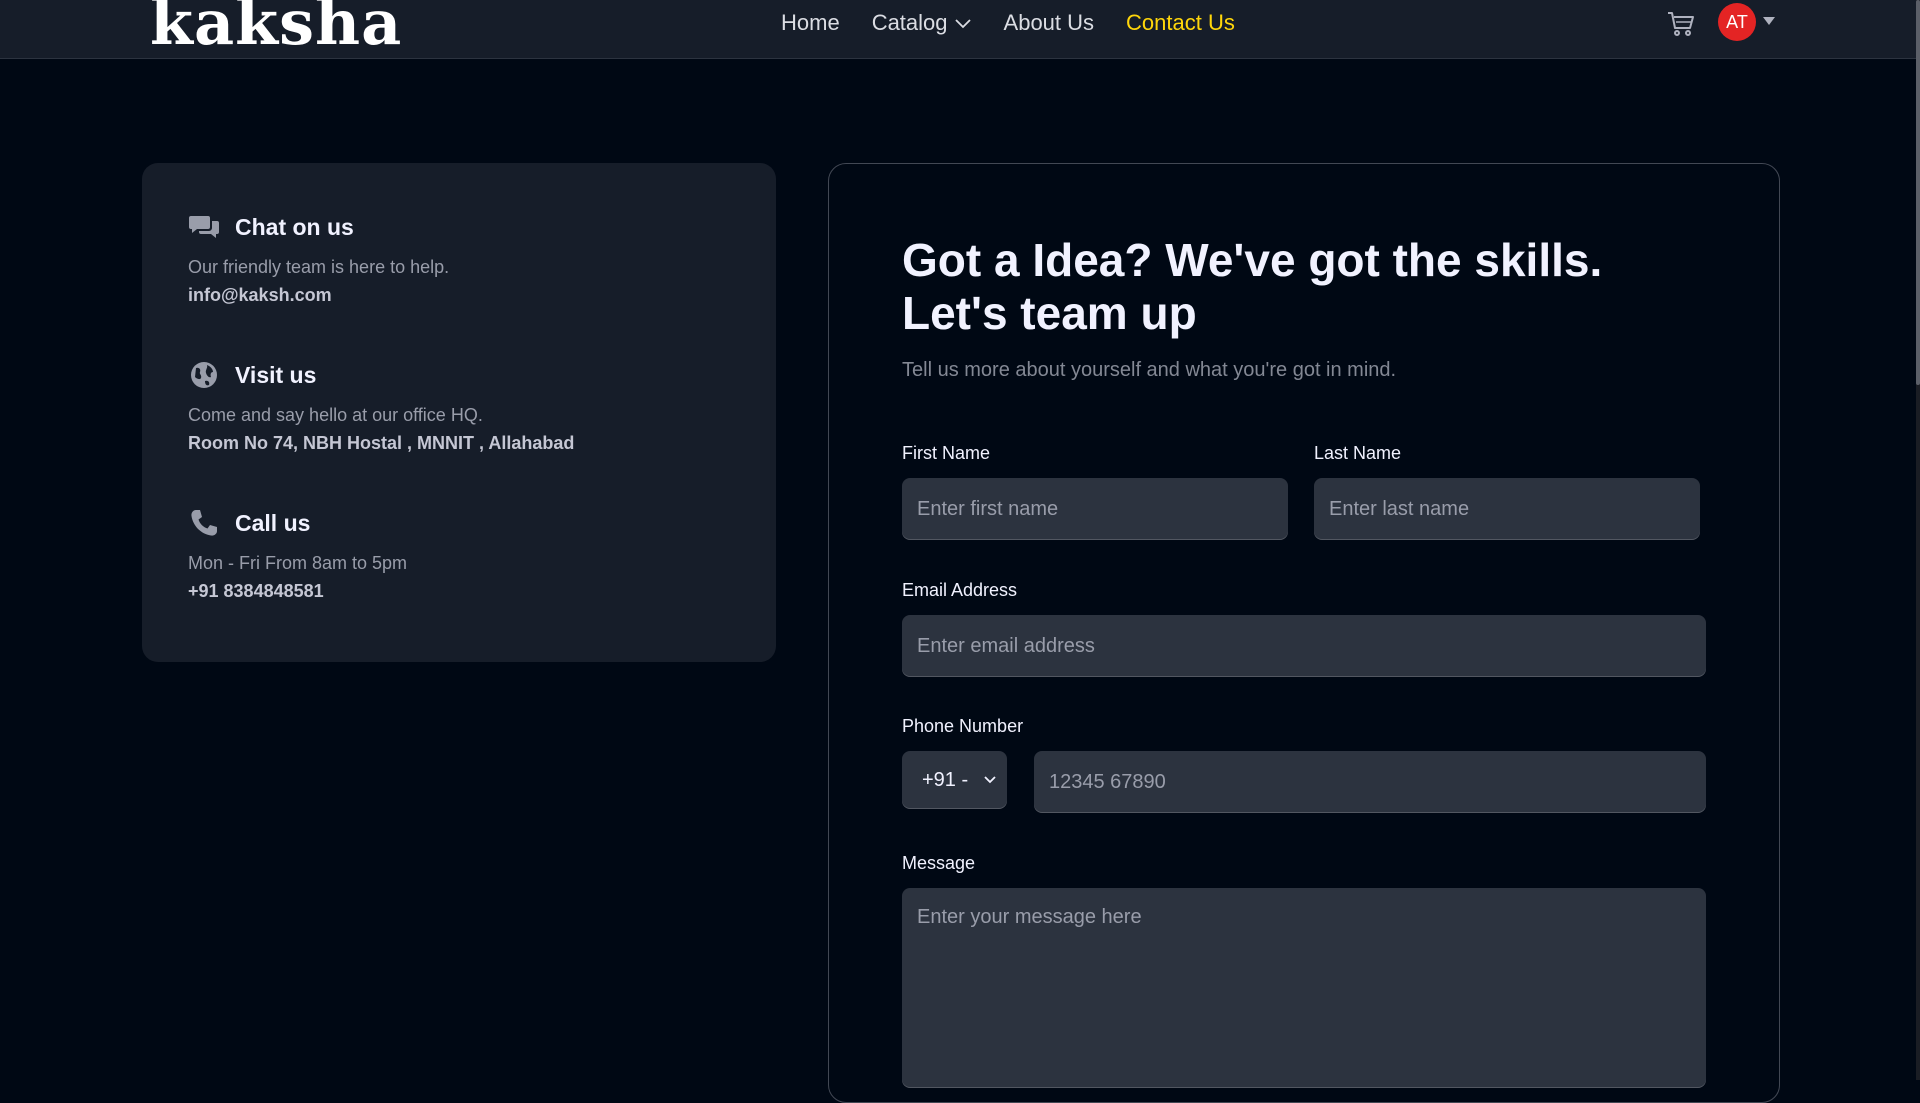 The width and height of the screenshot is (1920, 1103). Describe the element at coordinates (1029, 917) in the screenshot. I see `message-placeholder: Enter your message here` at that location.